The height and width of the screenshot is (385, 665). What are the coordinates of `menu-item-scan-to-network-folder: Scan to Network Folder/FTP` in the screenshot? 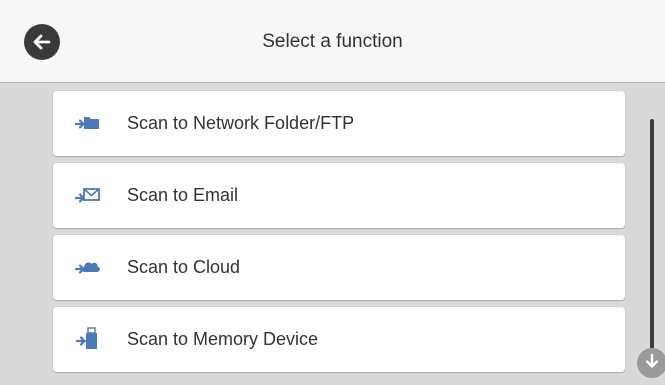 It's located at (339, 123).